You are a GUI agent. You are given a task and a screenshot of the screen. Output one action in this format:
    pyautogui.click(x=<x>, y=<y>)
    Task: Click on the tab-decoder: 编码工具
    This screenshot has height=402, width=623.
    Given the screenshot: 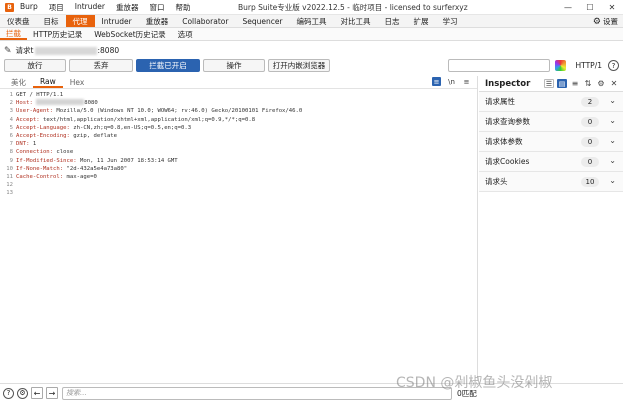 What is the action you would take?
    pyautogui.click(x=312, y=21)
    